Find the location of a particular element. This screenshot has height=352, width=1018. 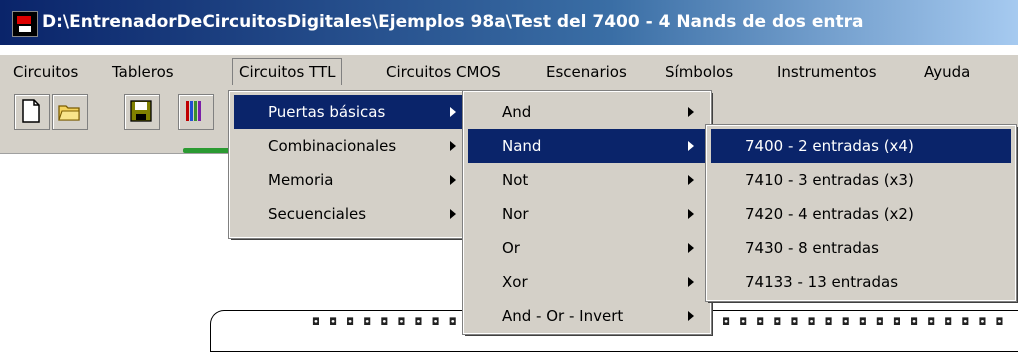

menu-item-xor: Xor is located at coordinates (587, 282).